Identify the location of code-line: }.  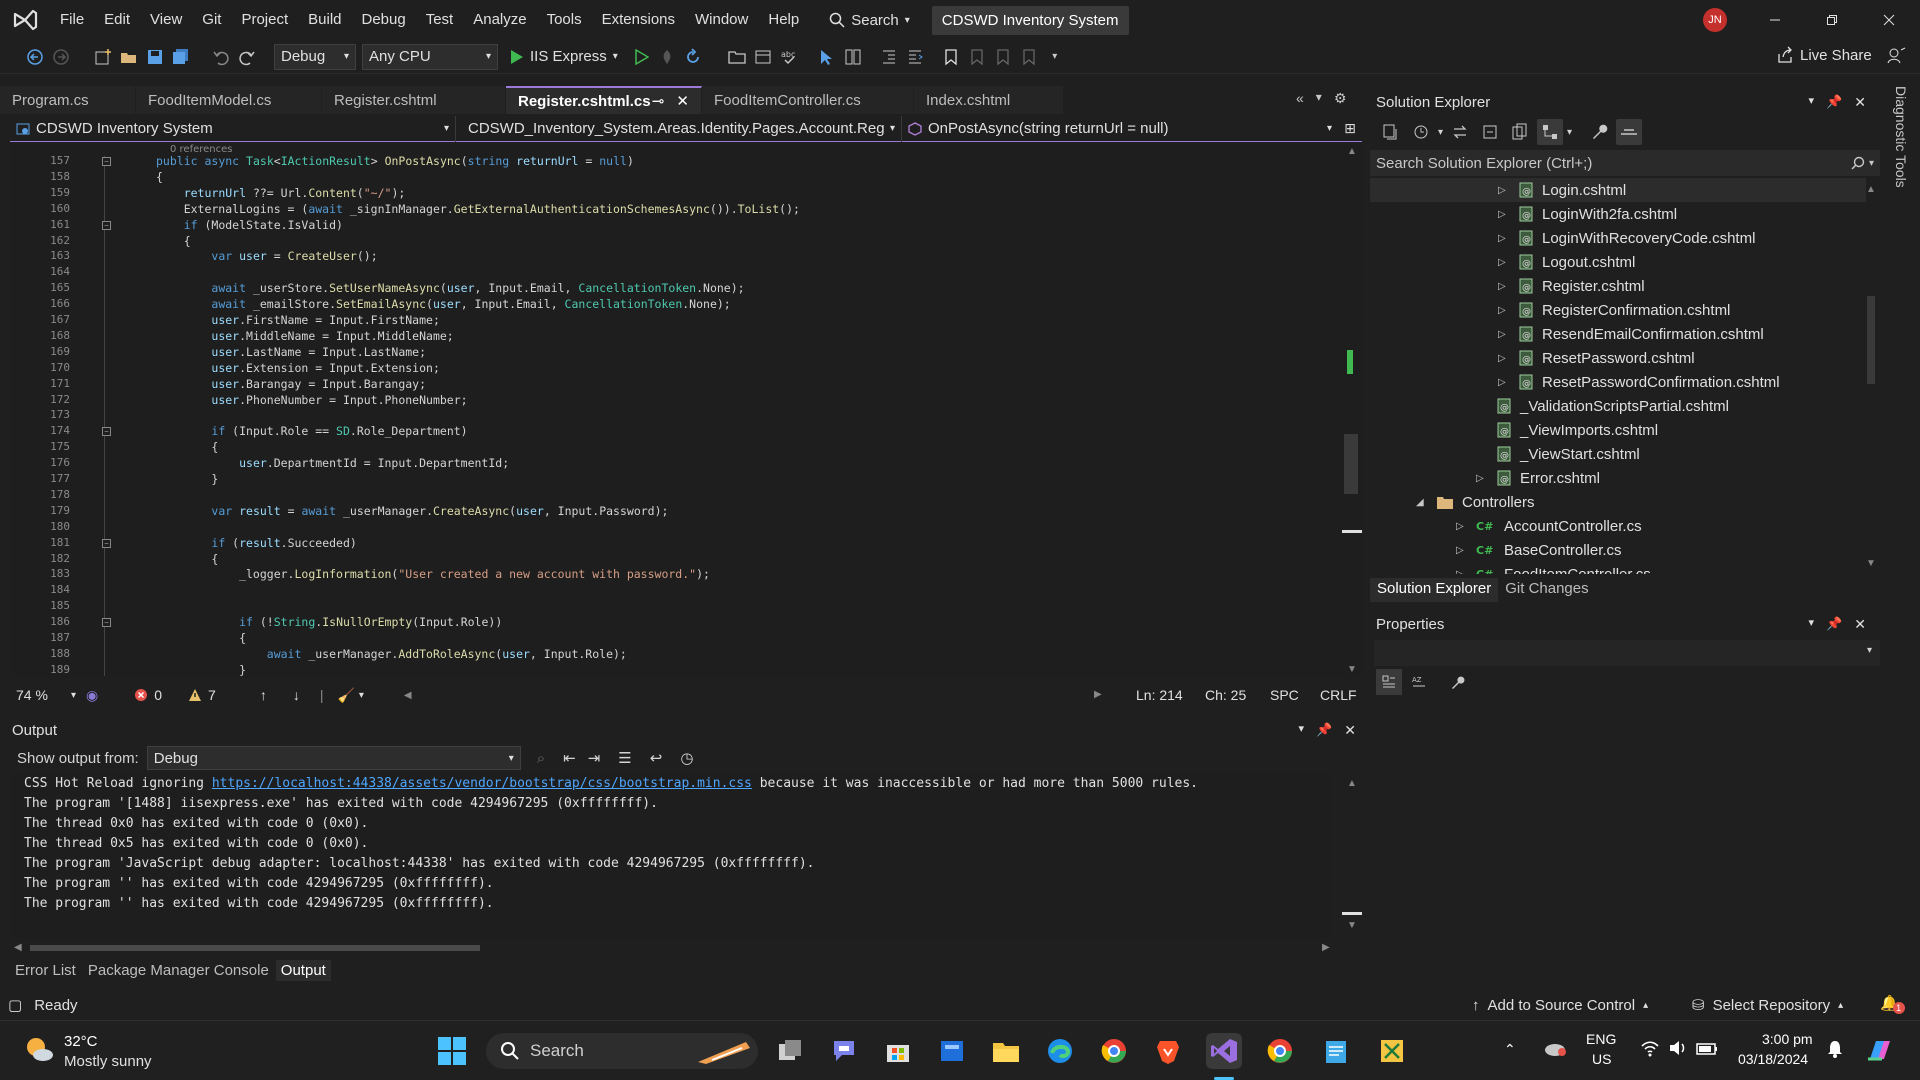
(187, 479).